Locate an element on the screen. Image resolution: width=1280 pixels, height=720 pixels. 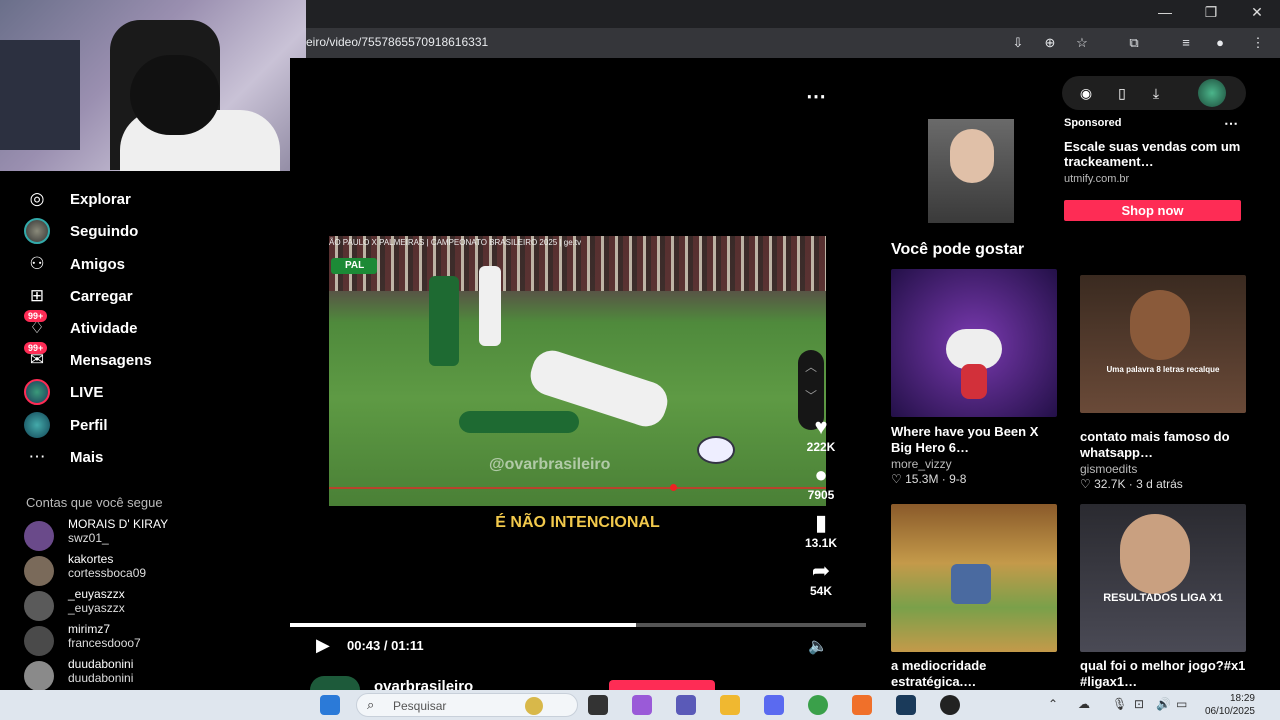
address-bar: eiro/video/7557865570918616331 is located at coordinates (397, 42).